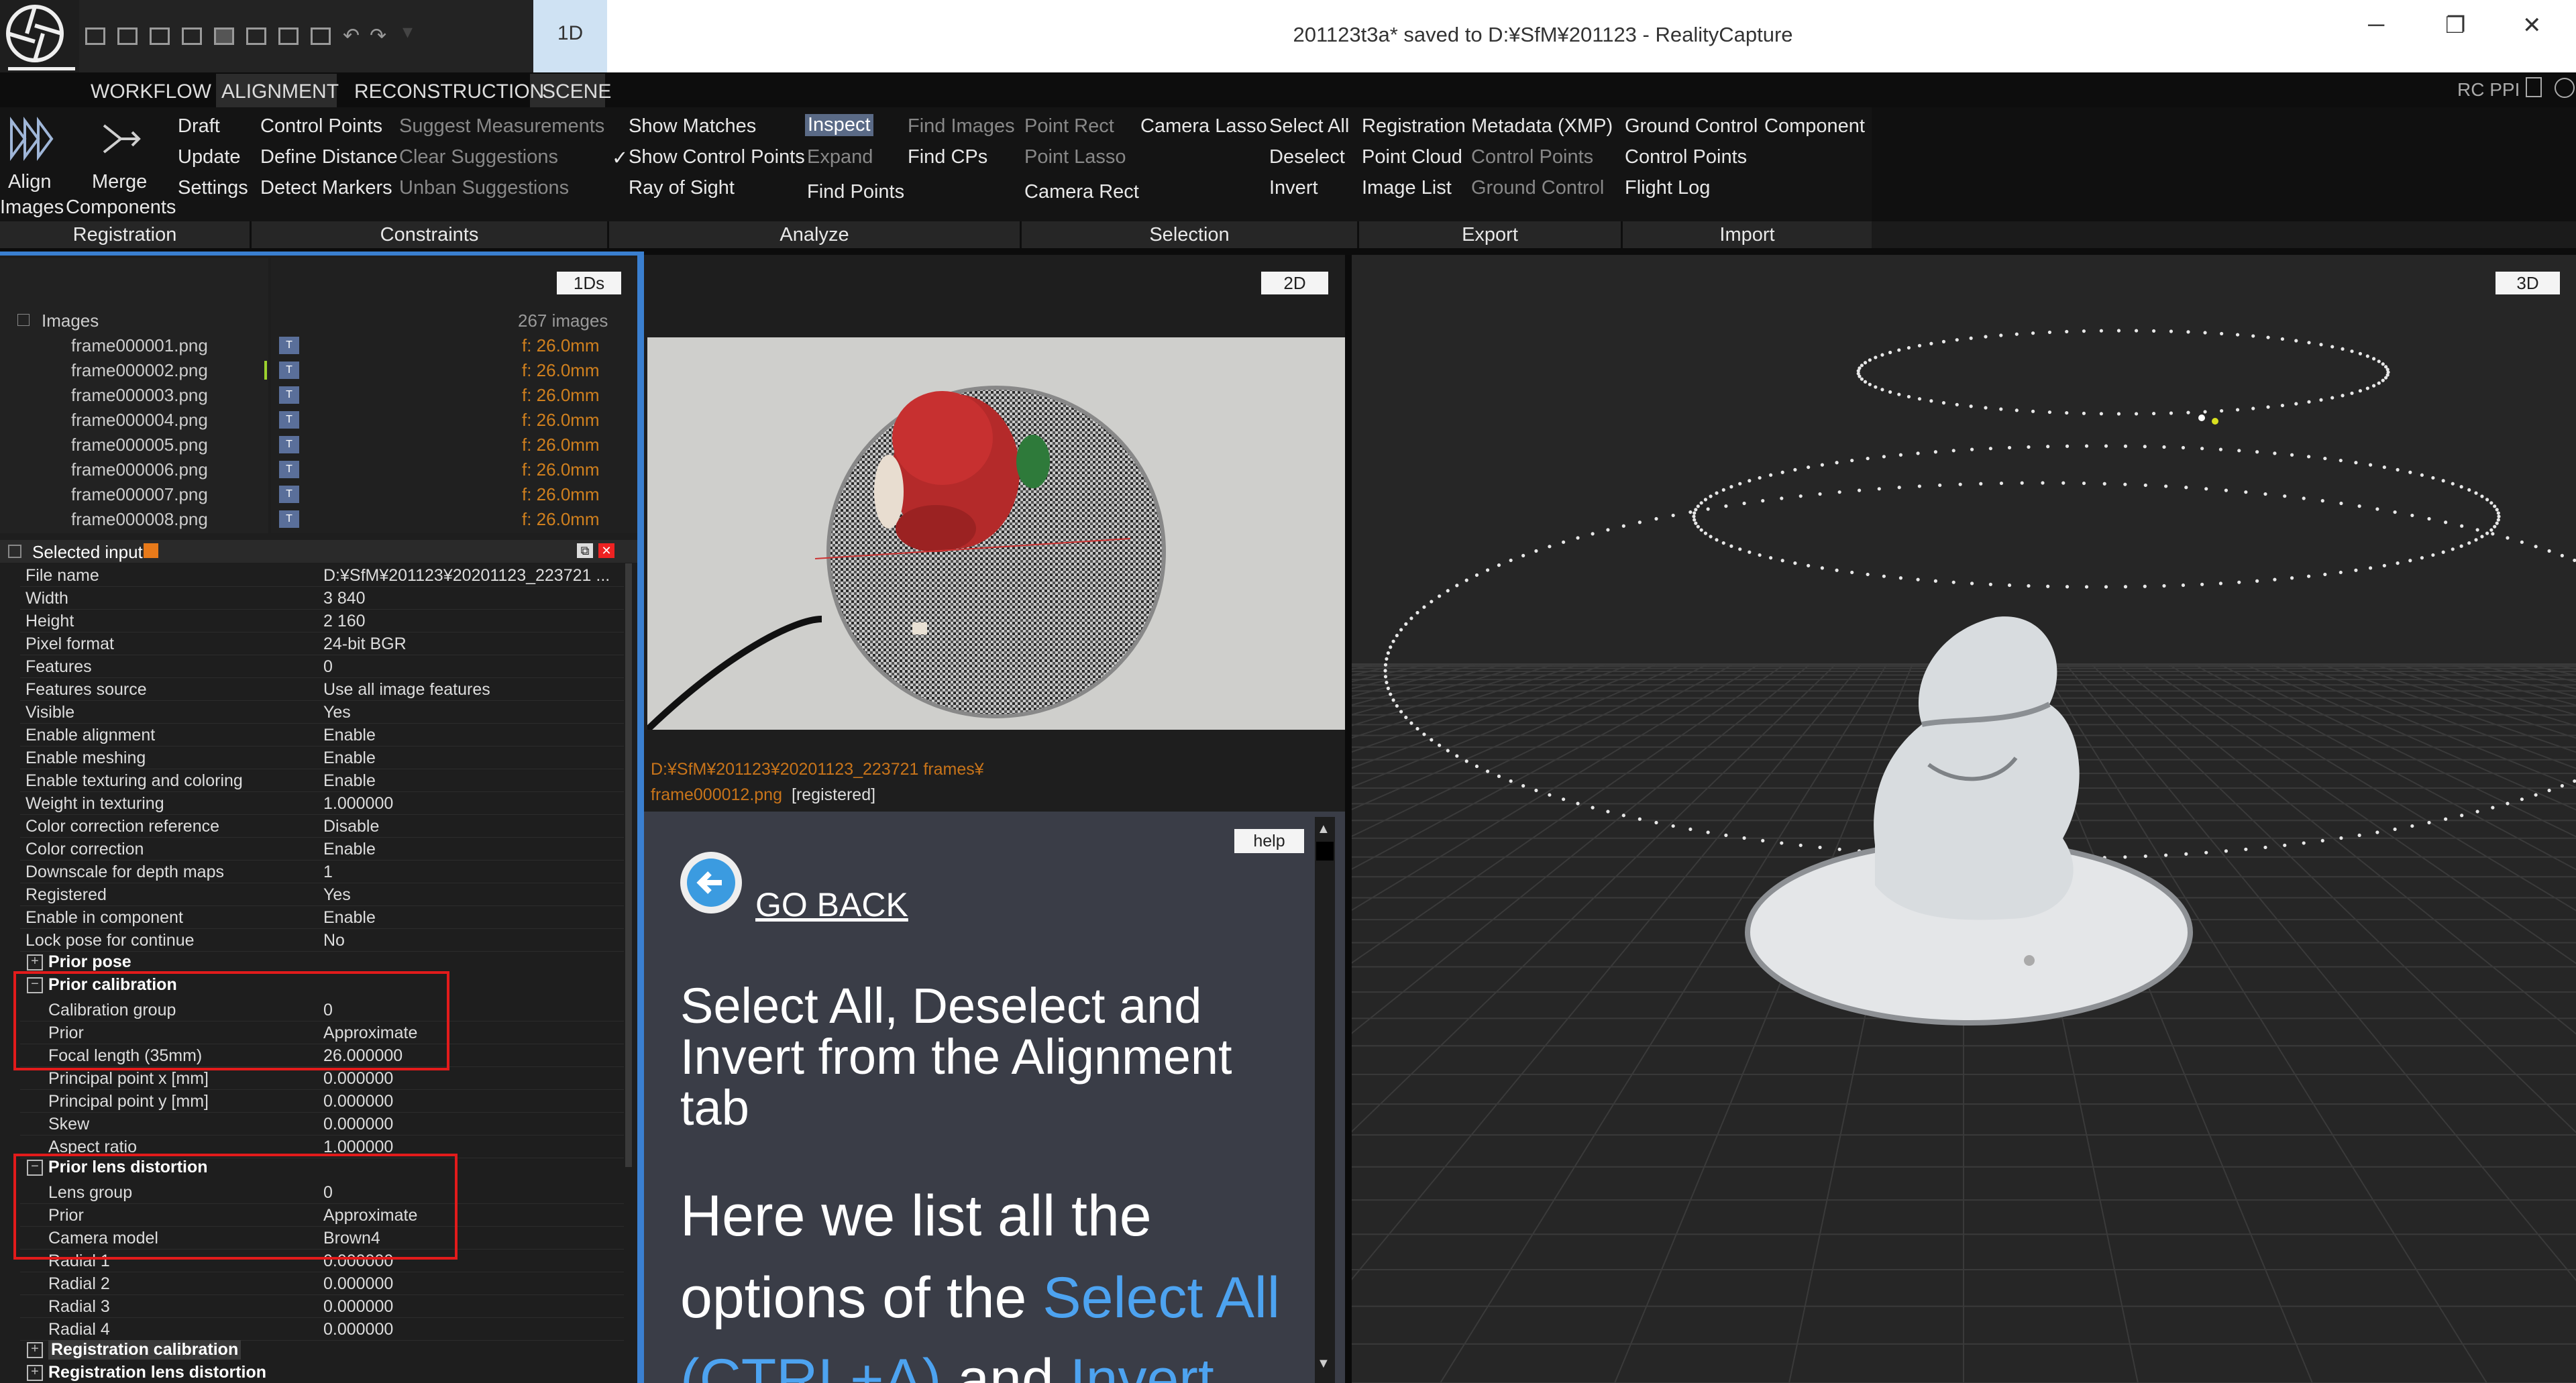  What do you see at coordinates (1814, 126) in the screenshot?
I see `import-component-button: Component` at bounding box center [1814, 126].